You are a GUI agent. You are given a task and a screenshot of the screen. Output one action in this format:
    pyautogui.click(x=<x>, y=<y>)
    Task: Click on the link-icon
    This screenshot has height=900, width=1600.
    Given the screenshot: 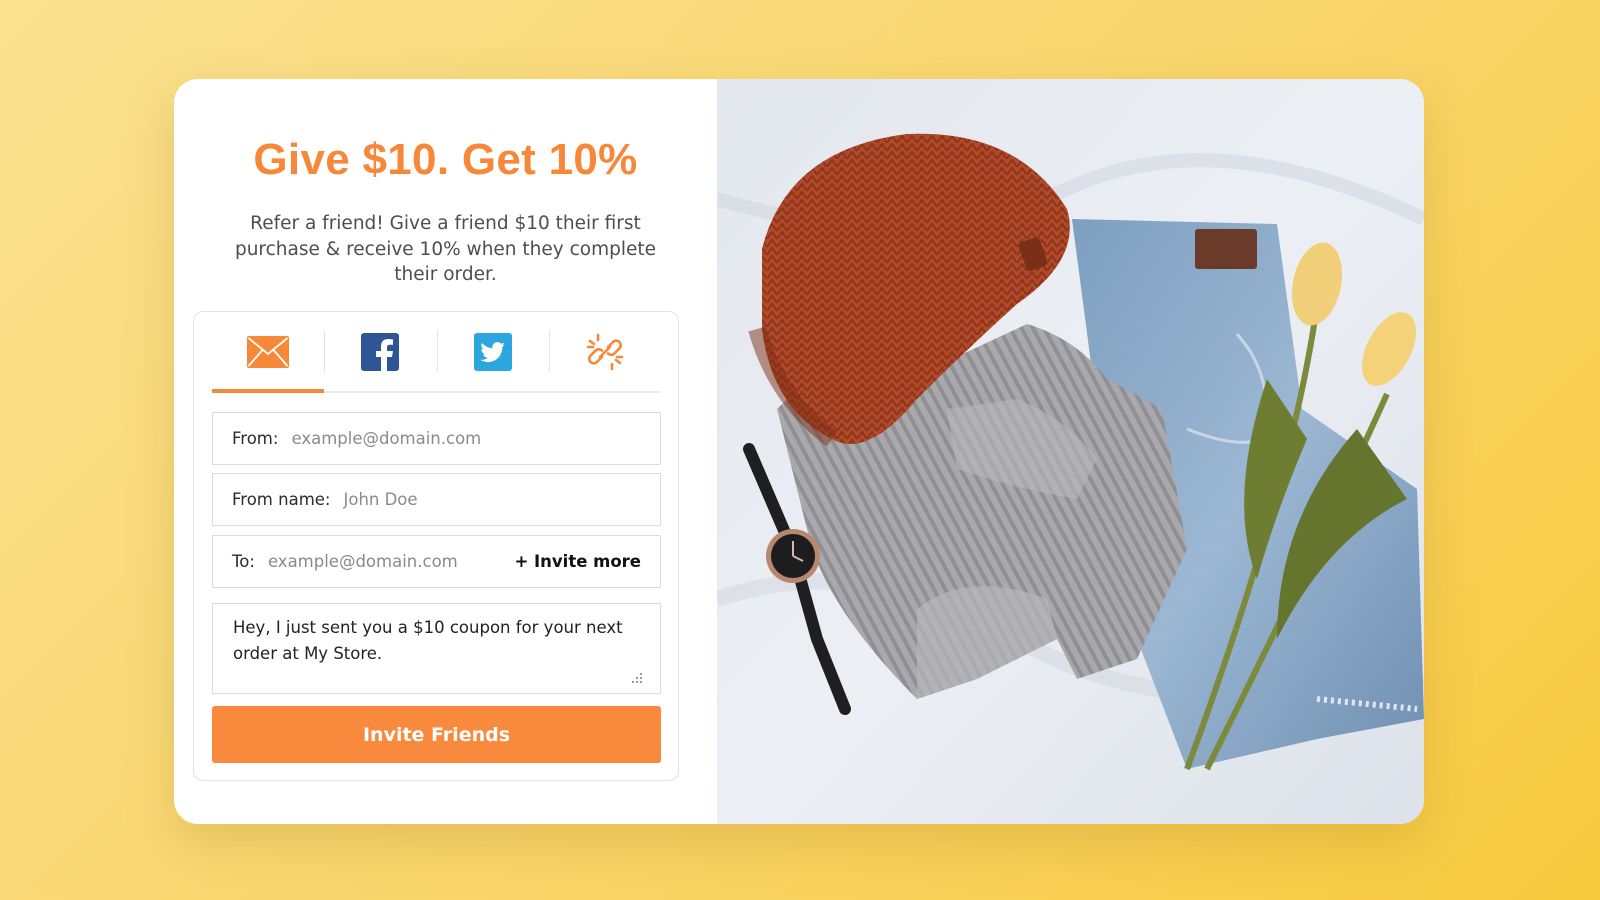 What is the action you would take?
    pyautogui.click(x=605, y=351)
    